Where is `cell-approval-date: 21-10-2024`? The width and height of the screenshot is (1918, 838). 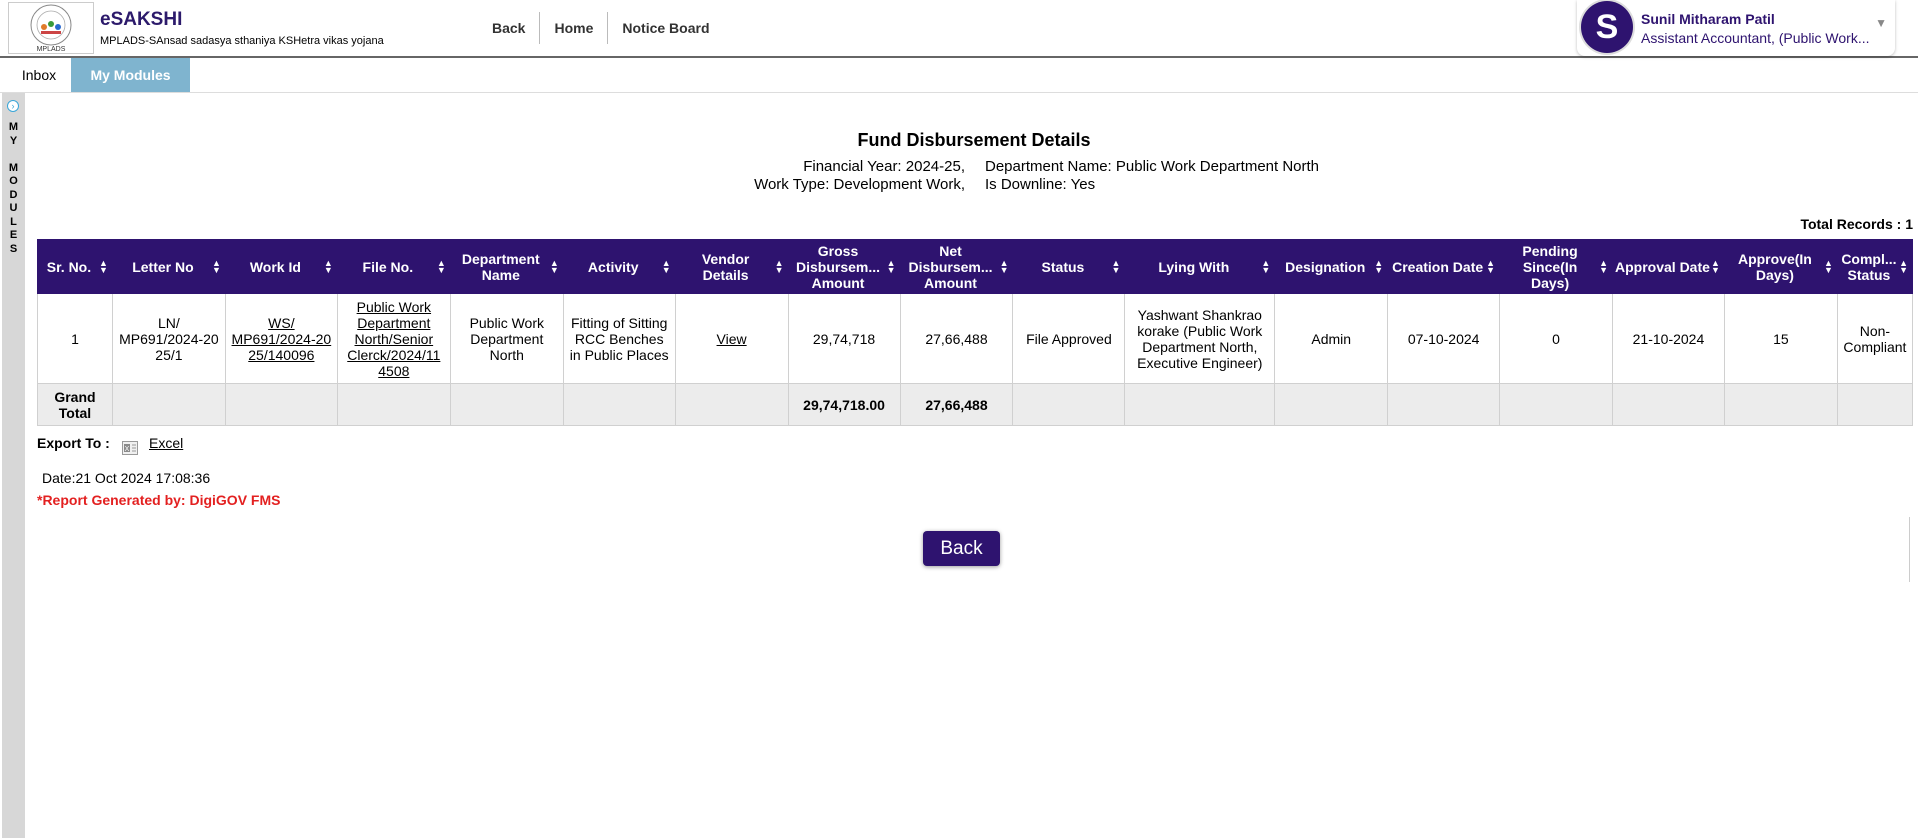 cell-approval-date: 21-10-2024 is located at coordinates (1668, 338).